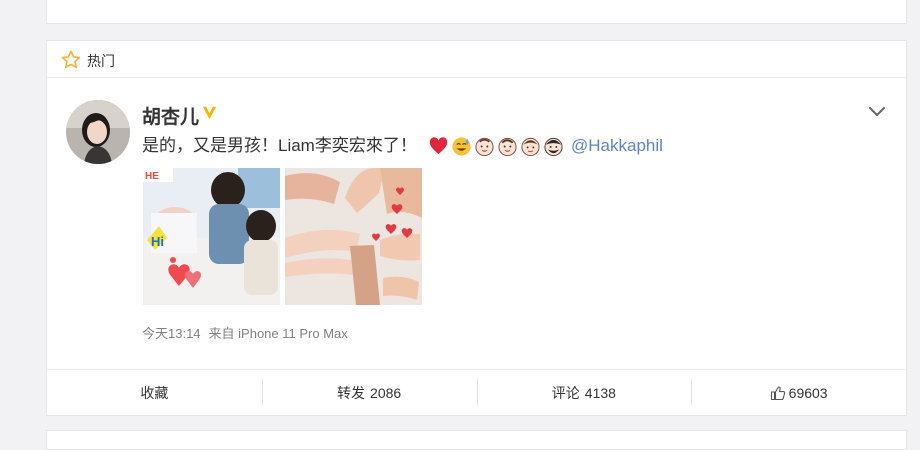  Describe the element at coordinates (209, 113) in the screenshot. I see `verified-badge-icon` at that location.